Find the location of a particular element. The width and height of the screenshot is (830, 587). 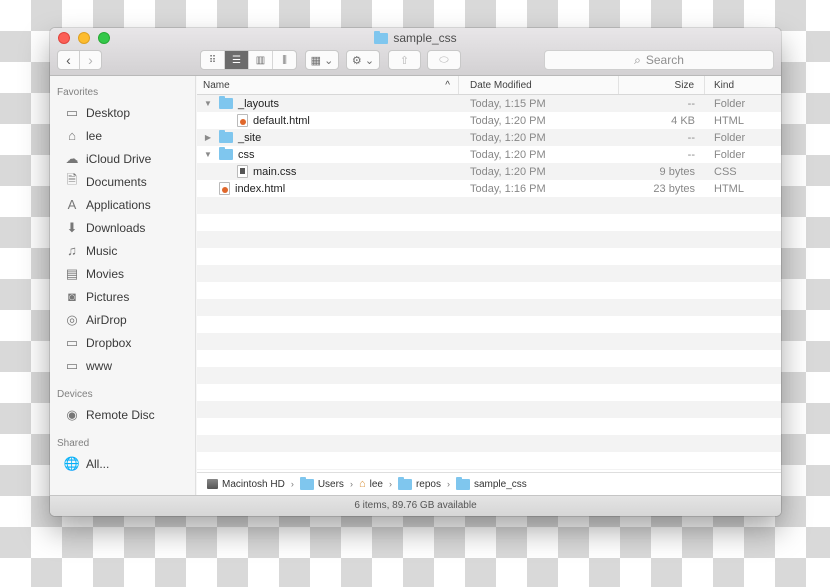

sidebar-item-icloud-drive: ☁ iCloud Drive is located at coordinates (122, 158).